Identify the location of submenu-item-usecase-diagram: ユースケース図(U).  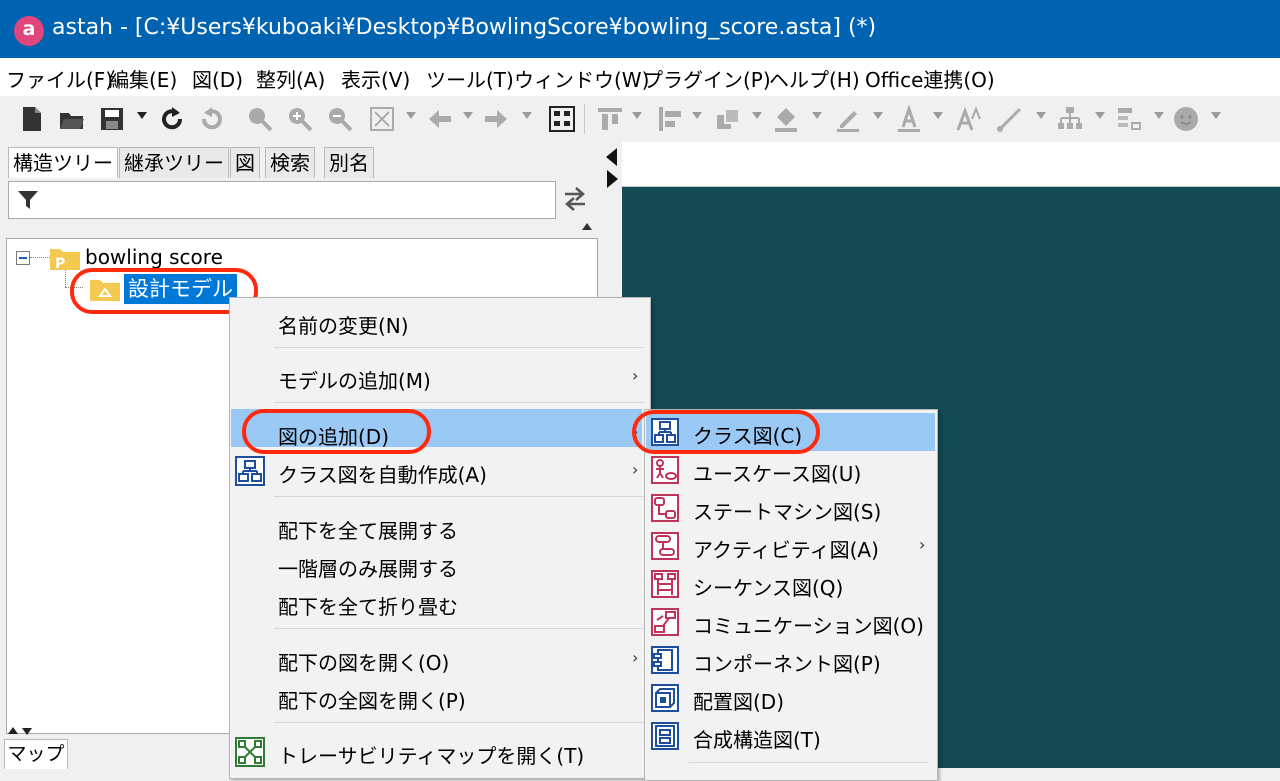
(777, 472).